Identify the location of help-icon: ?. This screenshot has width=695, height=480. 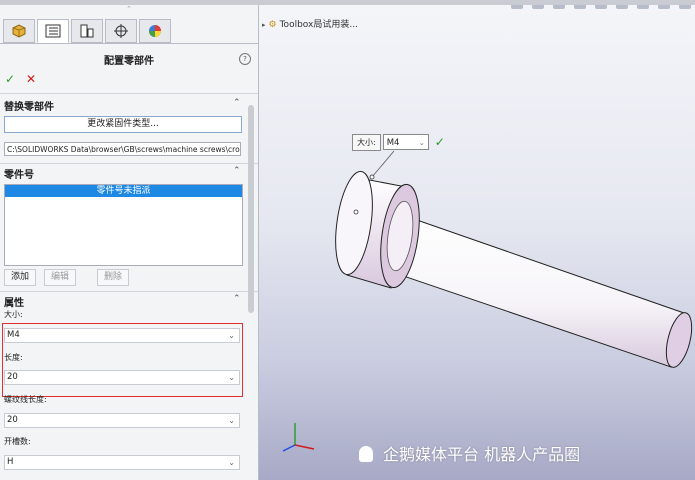
(245, 59).